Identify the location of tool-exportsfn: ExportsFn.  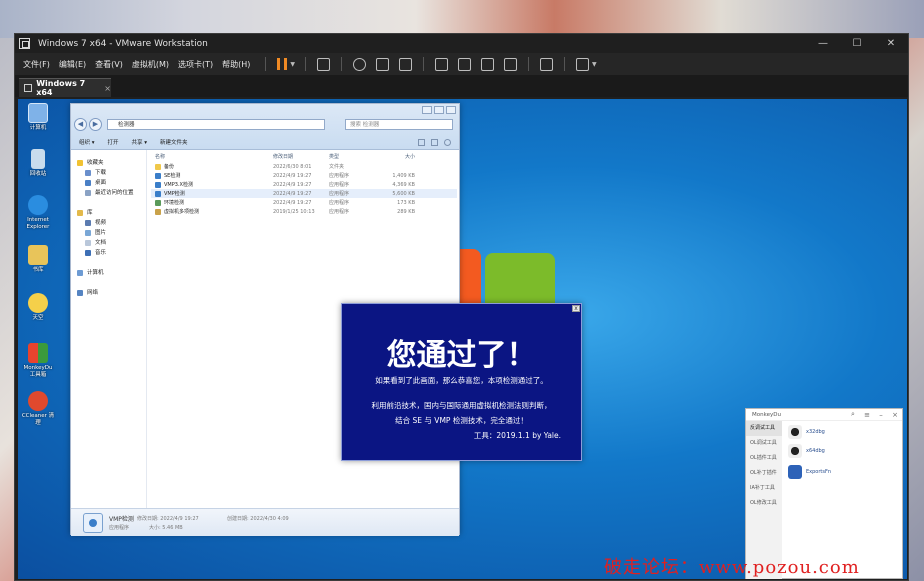
(809, 472).